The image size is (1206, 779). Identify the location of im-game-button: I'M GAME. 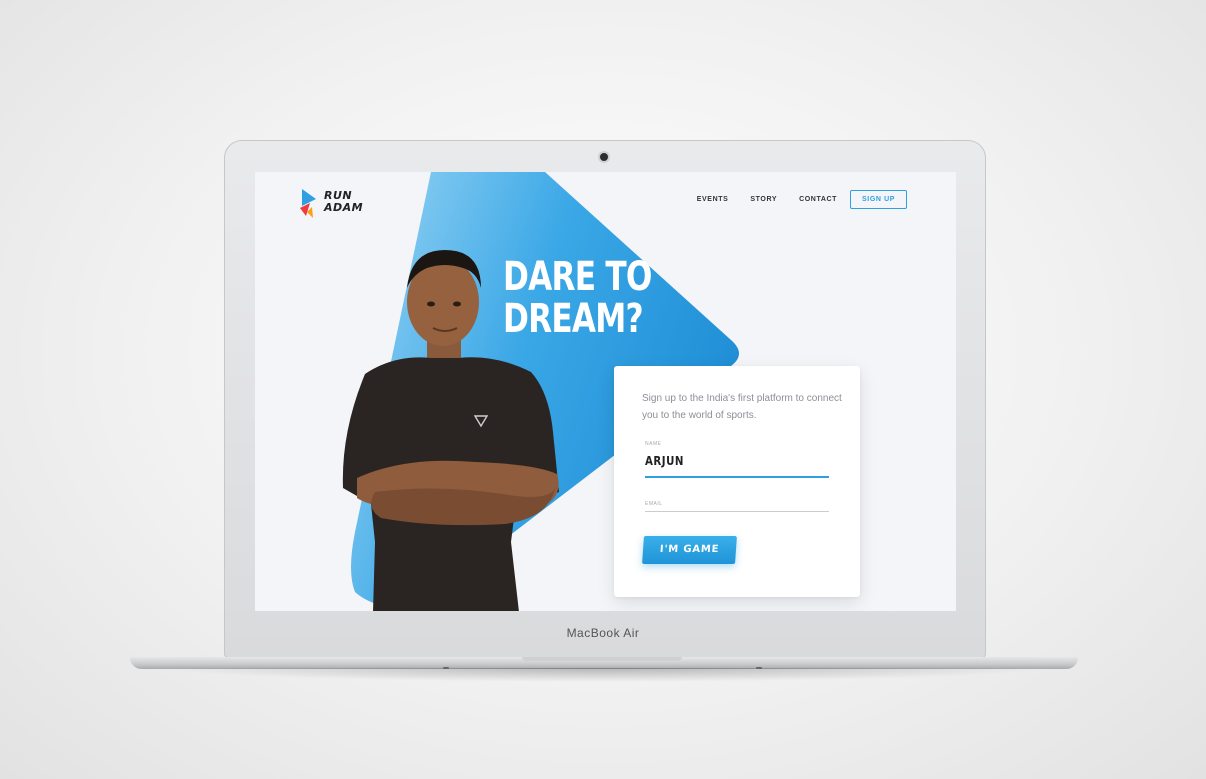
(689, 550).